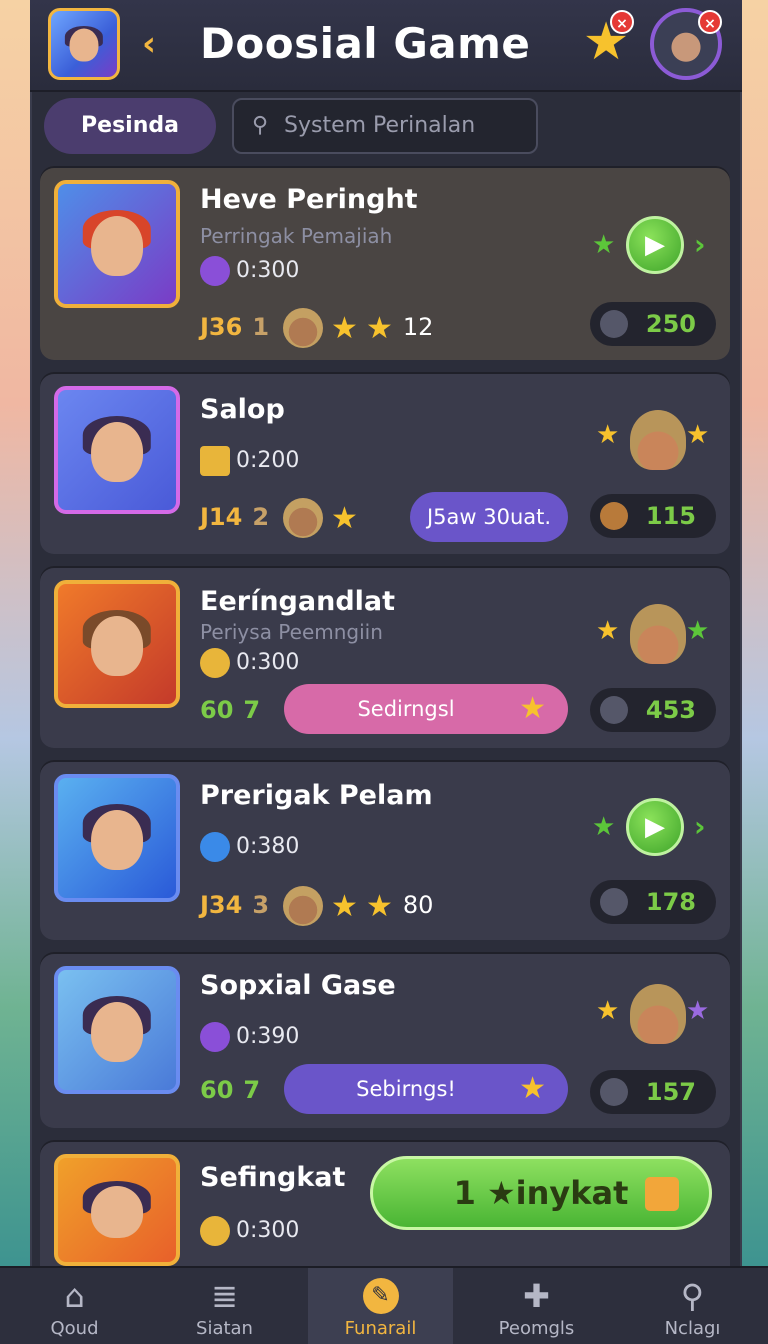 The image size is (768, 1344). Describe the element at coordinates (215, 271) in the screenshot. I see `potion-icon` at that location.